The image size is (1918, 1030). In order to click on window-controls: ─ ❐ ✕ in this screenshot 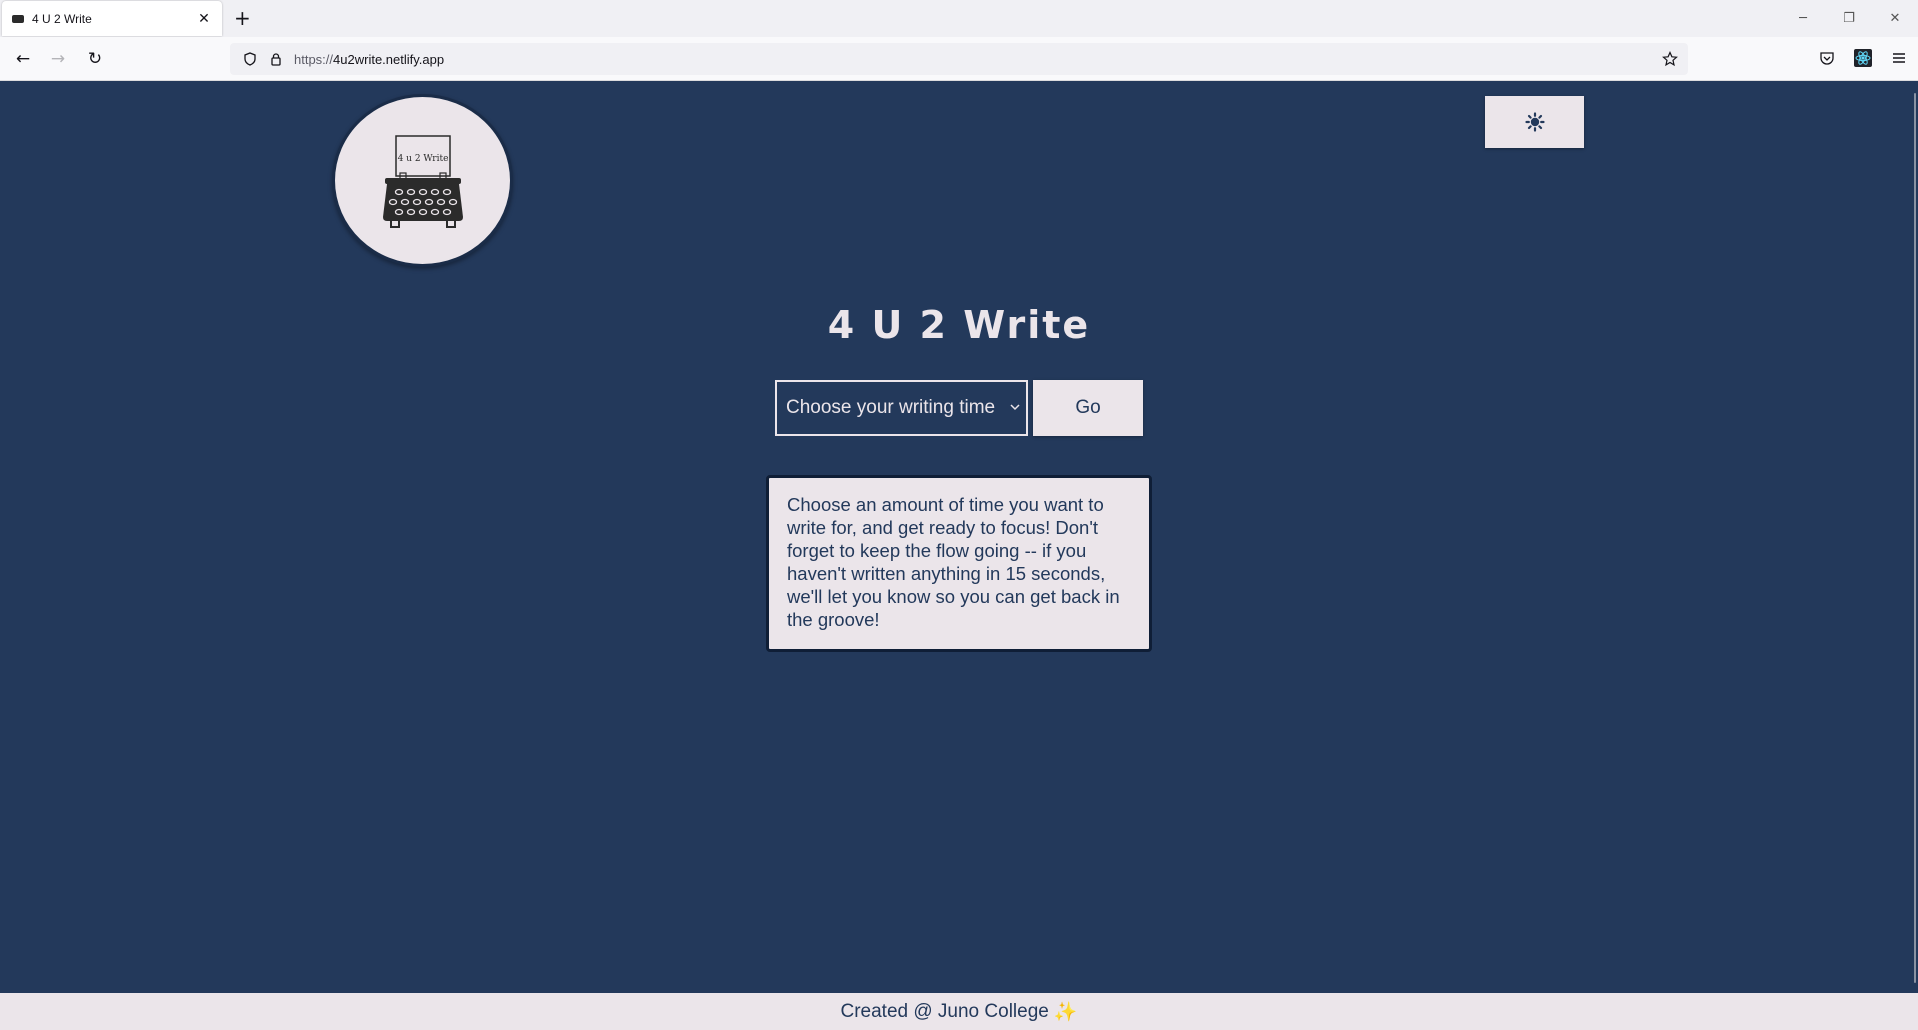, I will do `click(1849, 18)`.